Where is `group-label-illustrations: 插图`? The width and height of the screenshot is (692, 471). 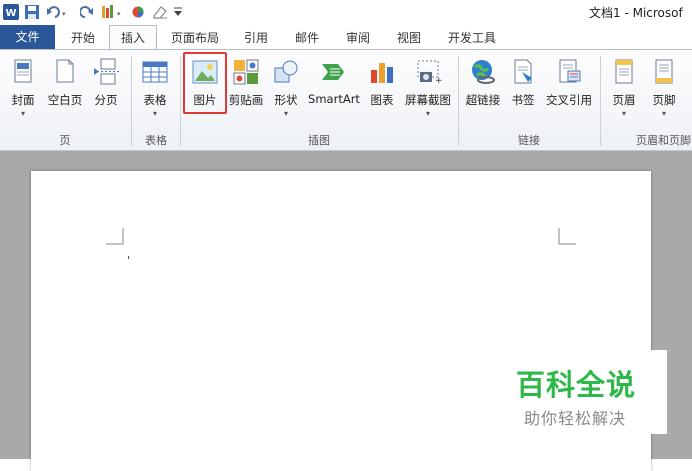
group-label-illustrations: 插图 is located at coordinates (319, 140).